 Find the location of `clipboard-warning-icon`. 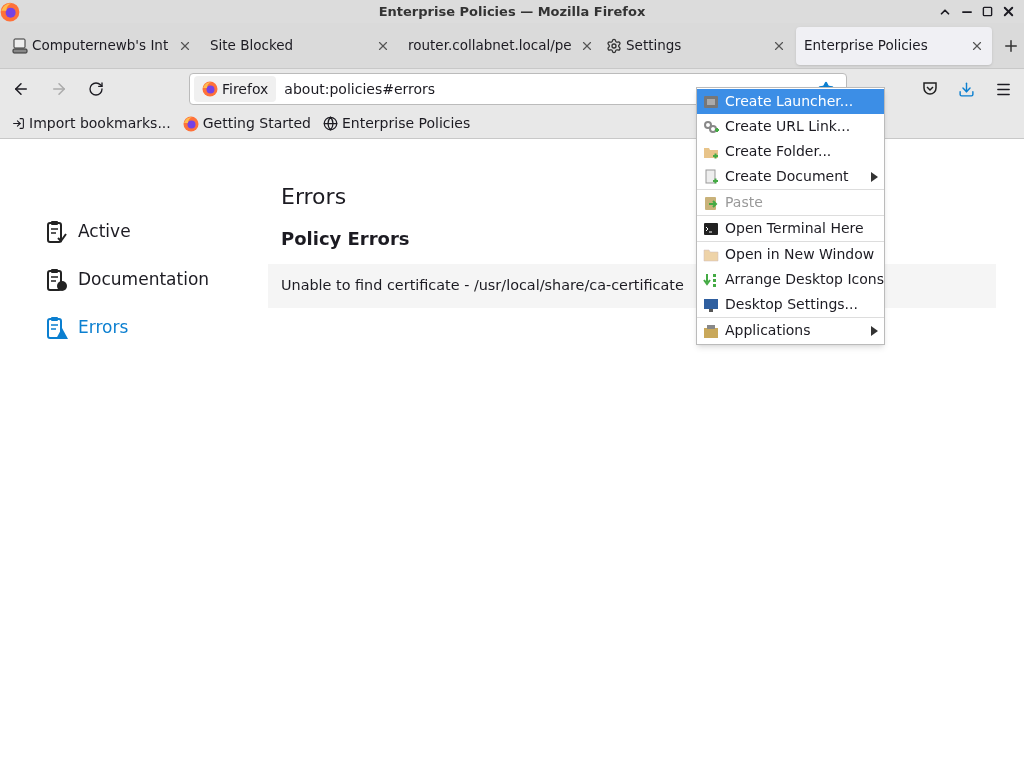

clipboard-warning-icon is located at coordinates (57, 328).